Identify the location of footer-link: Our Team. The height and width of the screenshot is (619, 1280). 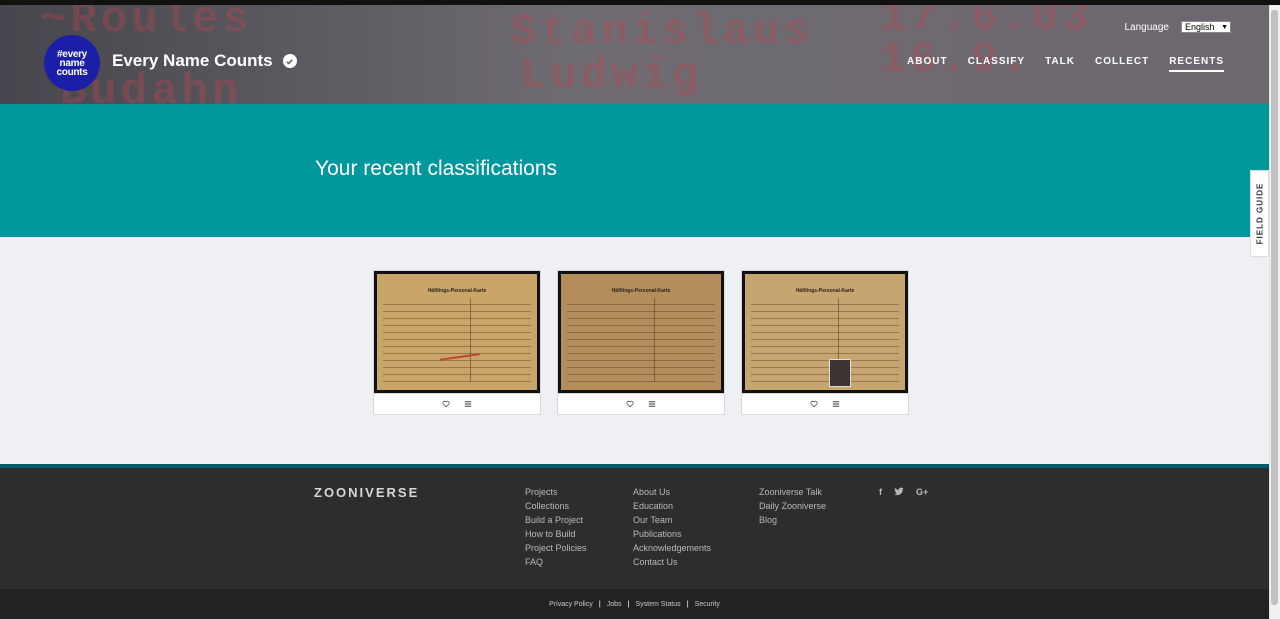
(672, 520).